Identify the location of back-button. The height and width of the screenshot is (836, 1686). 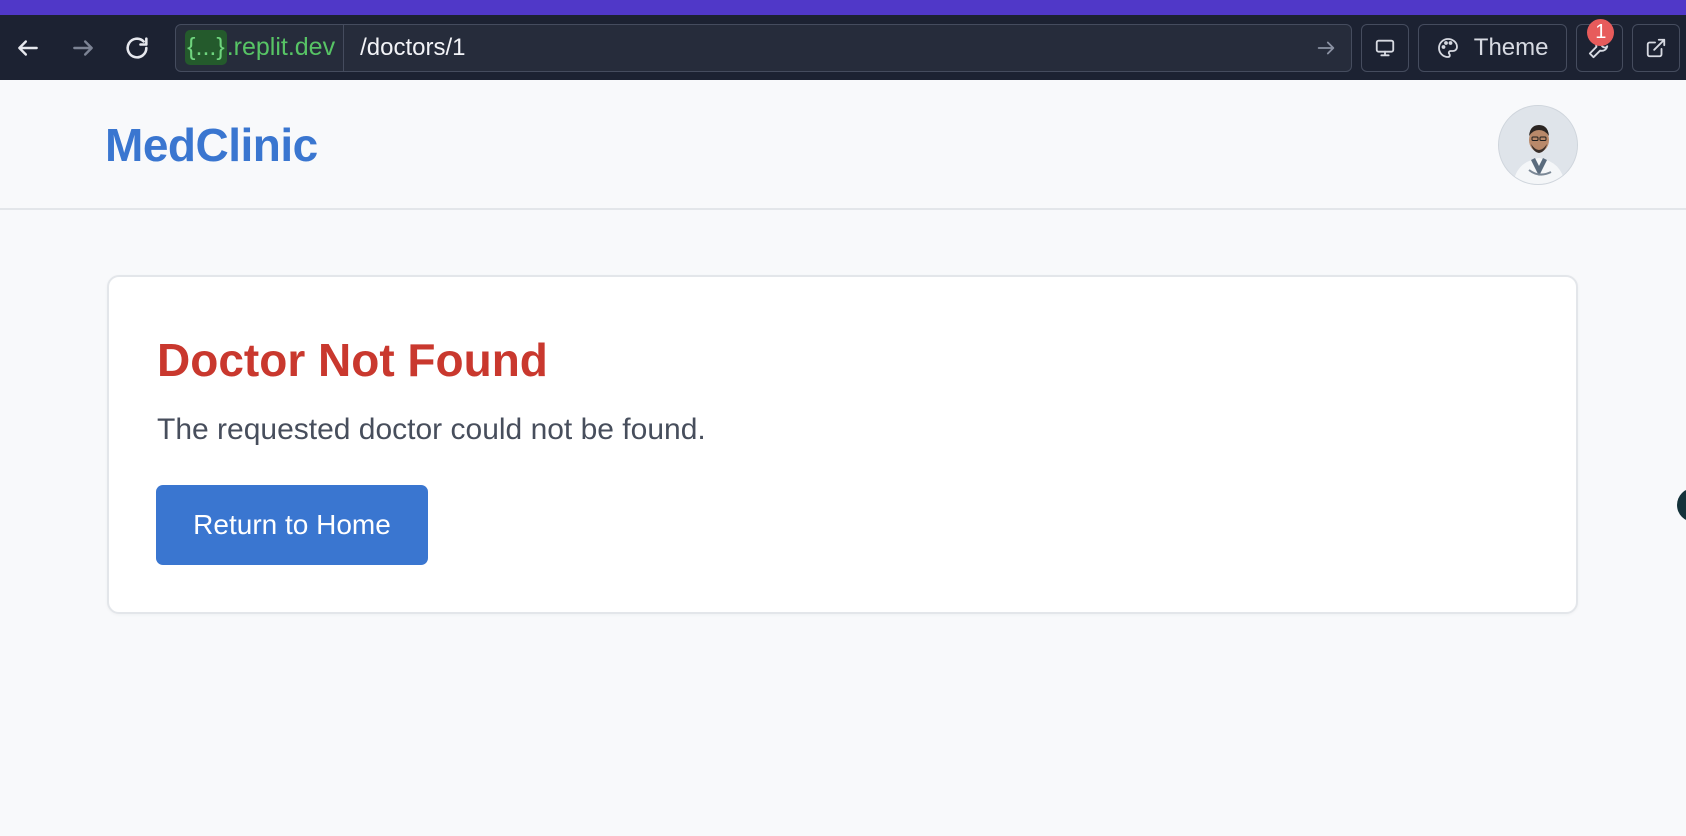
(28, 48).